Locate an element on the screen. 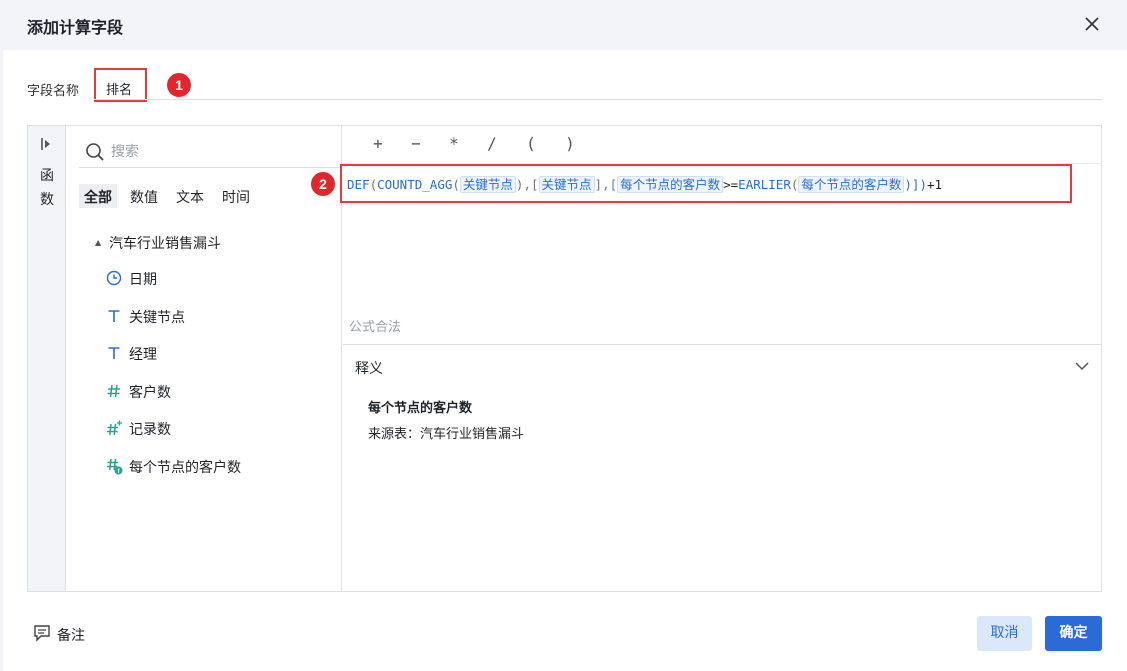 The width and height of the screenshot is (1127, 671). confirm-button: 确定 is located at coordinates (1073, 633).